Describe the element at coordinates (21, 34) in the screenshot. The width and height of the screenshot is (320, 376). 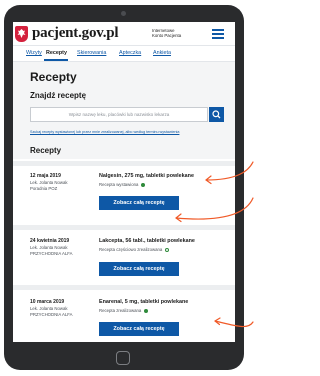
I see `poland-emblem-icon` at that location.